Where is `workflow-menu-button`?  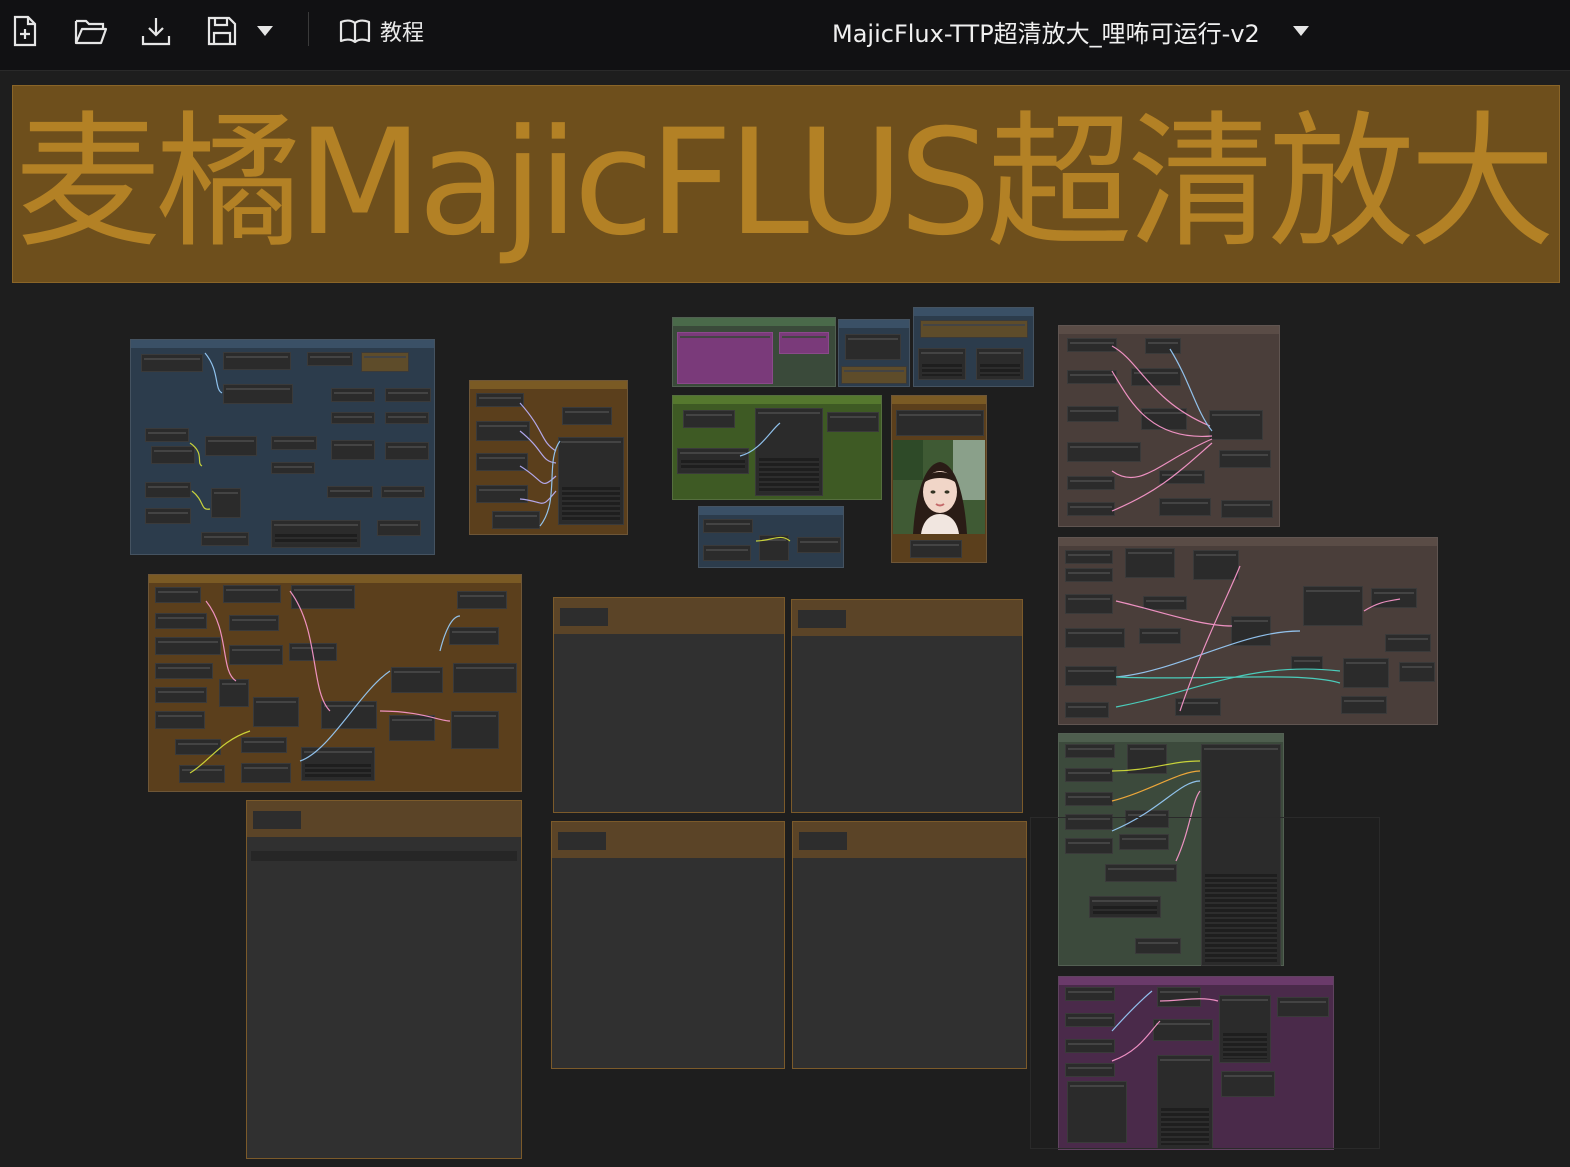
workflow-menu-button is located at coordinates (1301, 31).